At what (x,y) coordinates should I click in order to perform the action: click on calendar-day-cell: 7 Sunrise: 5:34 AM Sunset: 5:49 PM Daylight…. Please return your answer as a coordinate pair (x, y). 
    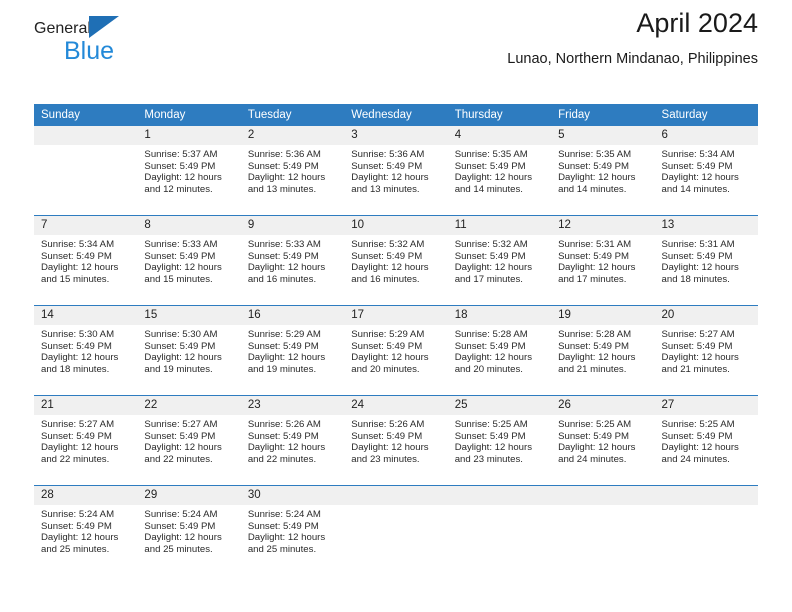
    Looking at the image, I should click on (86, 260).